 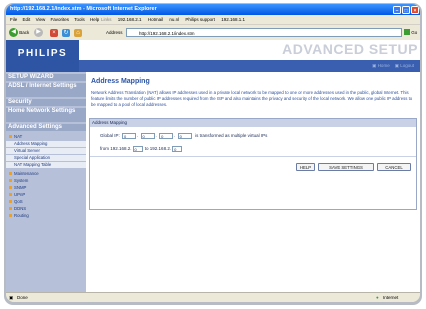 I want to click on to-label: to 192.168.2., so click(x=158, y=148).